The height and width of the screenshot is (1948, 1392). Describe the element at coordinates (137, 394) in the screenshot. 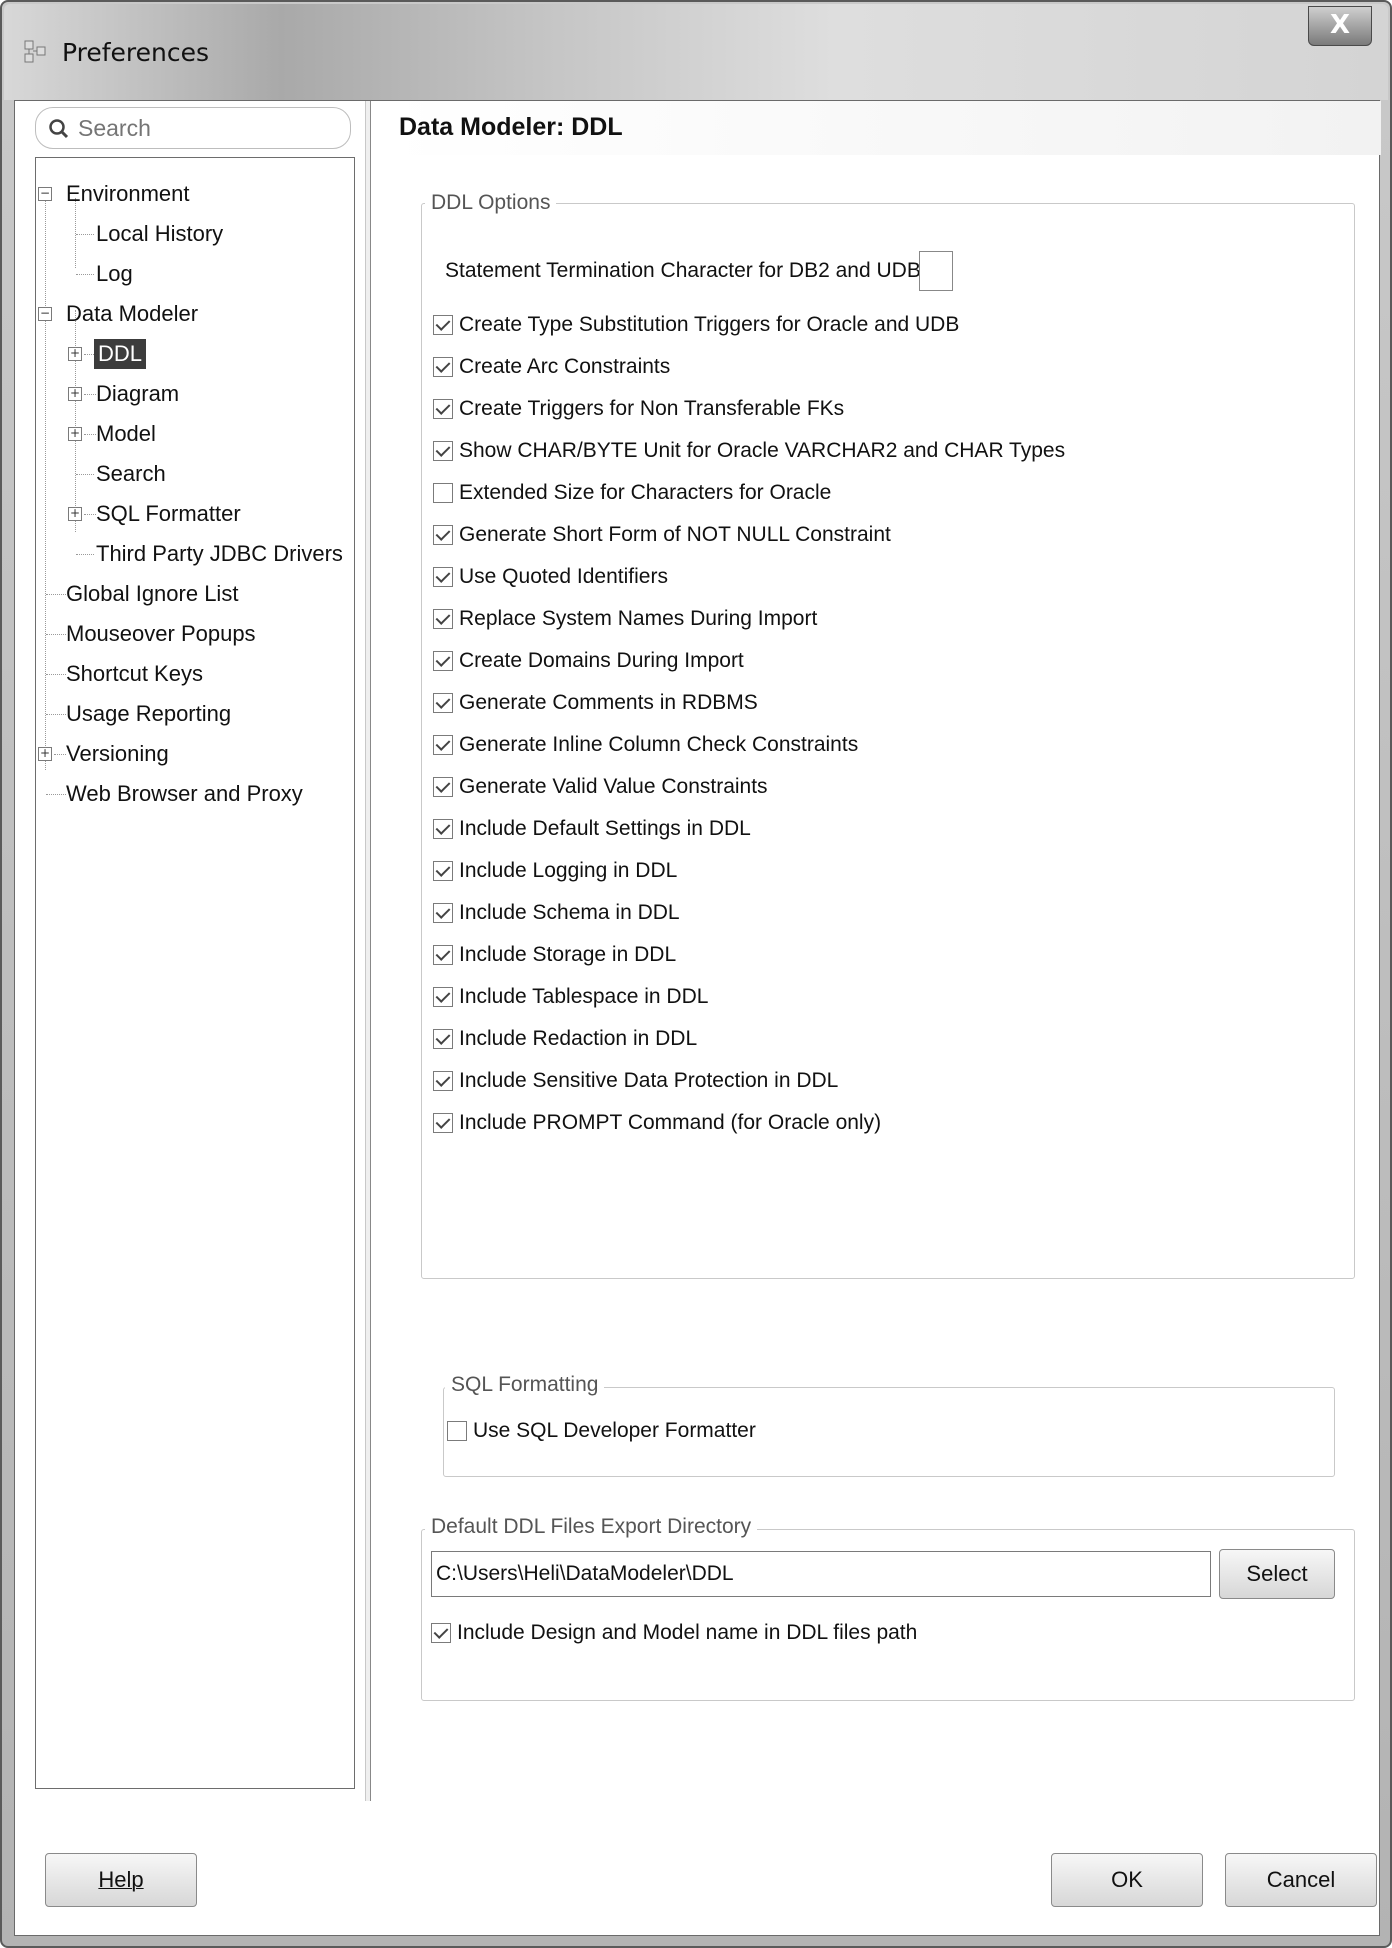

I see `tree-item-diagram: Diagram` at that location.